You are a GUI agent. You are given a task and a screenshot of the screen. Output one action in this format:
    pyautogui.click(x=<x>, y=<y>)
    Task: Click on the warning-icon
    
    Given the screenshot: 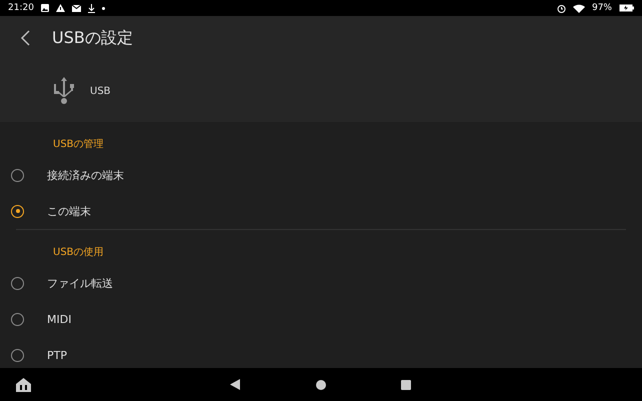 What is the action you would take?
    pyautogui.click(x=60, y=8)
    